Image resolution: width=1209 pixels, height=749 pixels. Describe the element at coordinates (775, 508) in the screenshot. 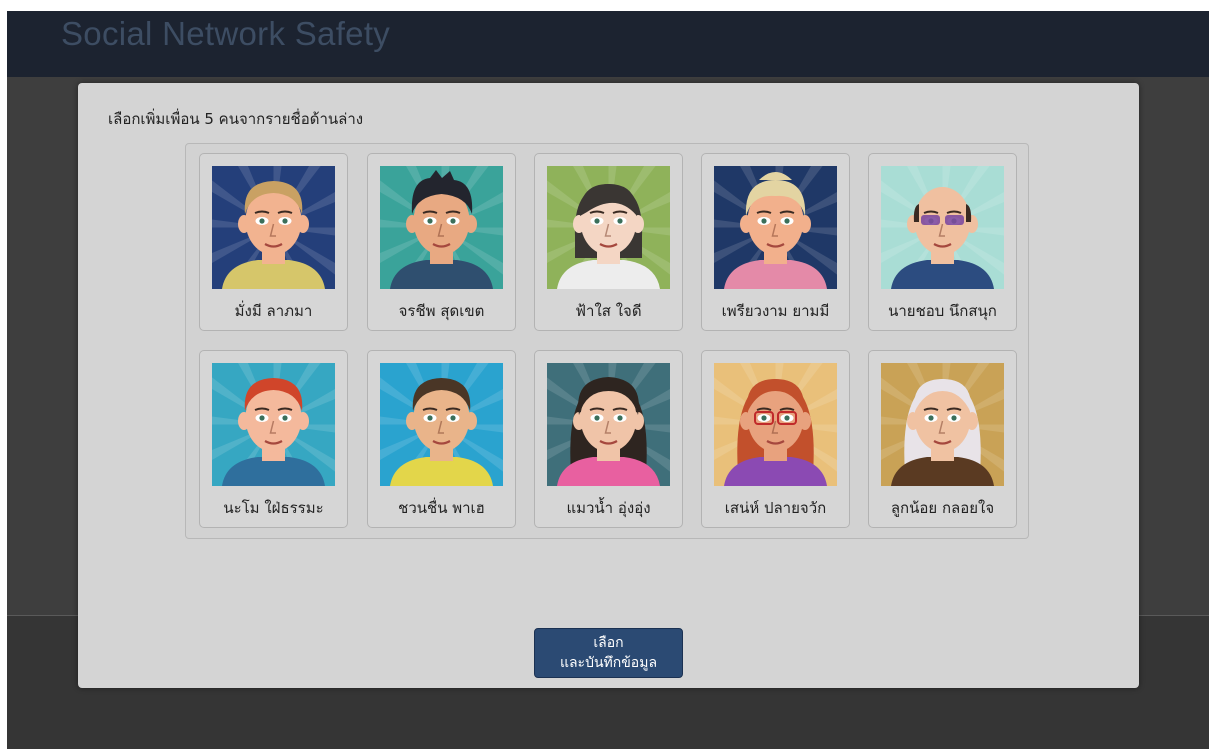

I see `friend-name: เสน่ห์ ปลายจวัก` at that location.